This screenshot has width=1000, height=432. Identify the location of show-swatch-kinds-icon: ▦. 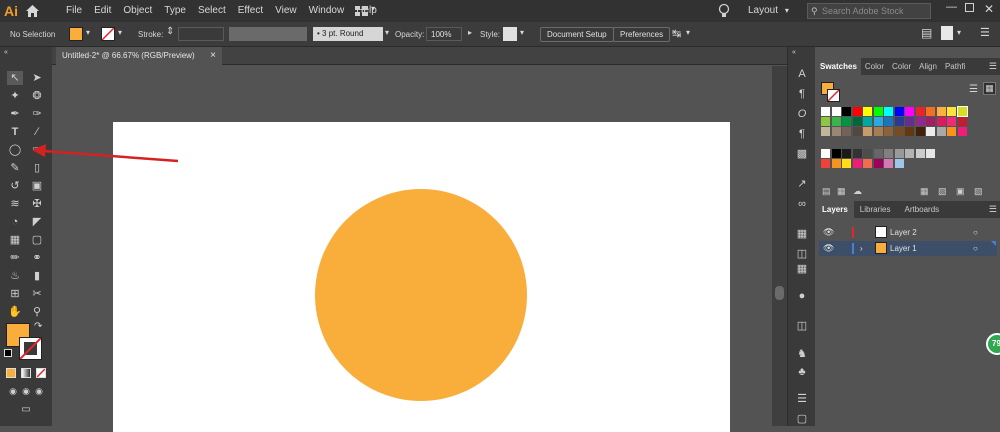
(841, 191).